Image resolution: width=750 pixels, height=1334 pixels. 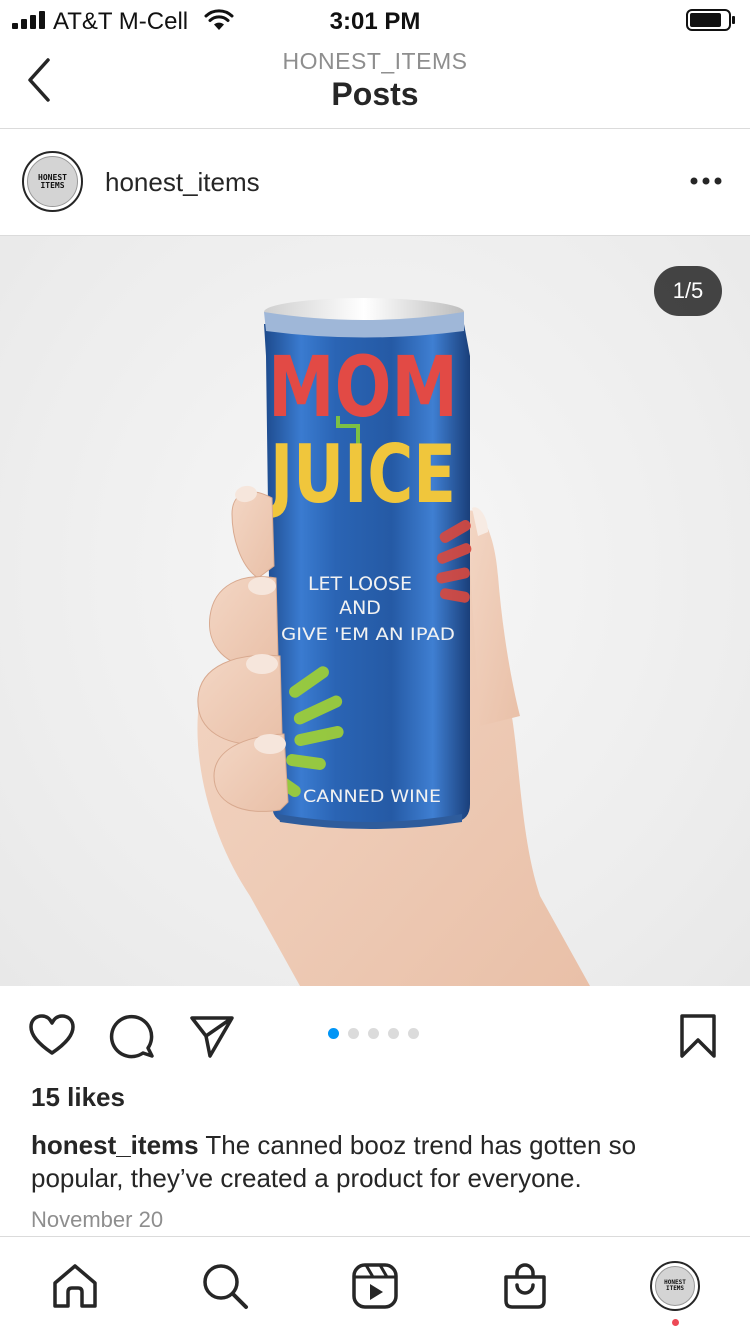 I want to click on share-send-icon, so click(x=212, y=1036).